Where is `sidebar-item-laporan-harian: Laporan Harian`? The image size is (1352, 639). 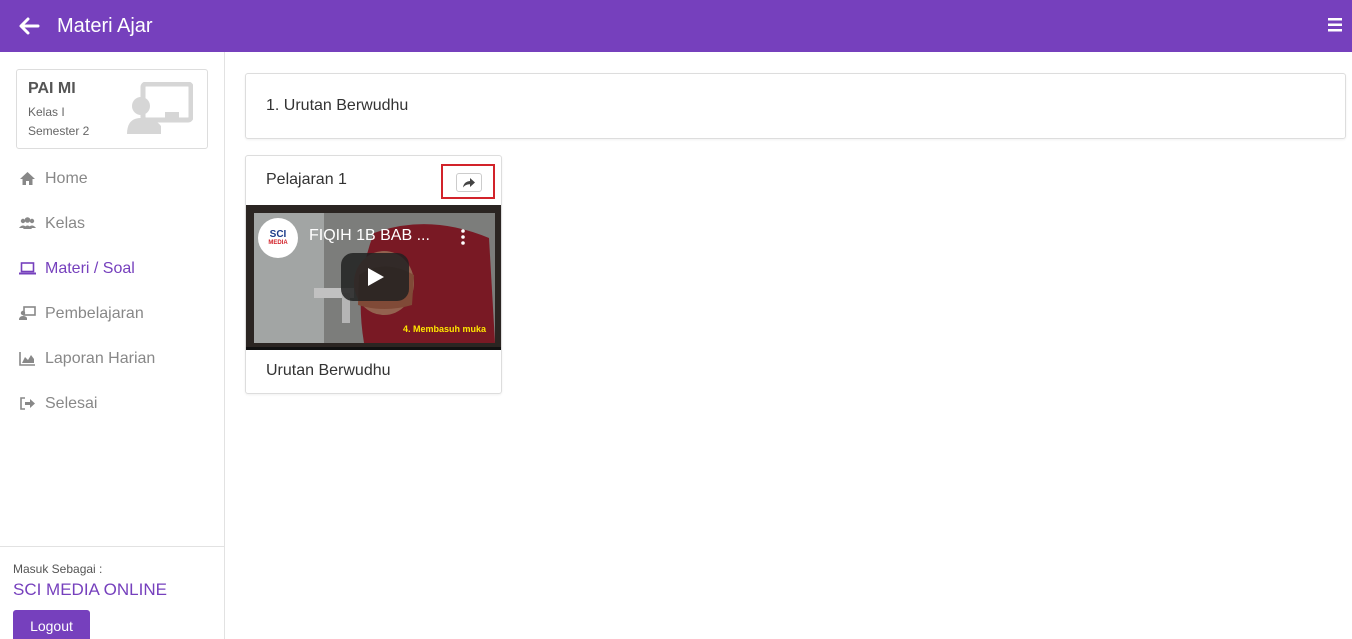 sidebar-item-laporan-harian: Laporan Harian is located at coordinates (112, 358).